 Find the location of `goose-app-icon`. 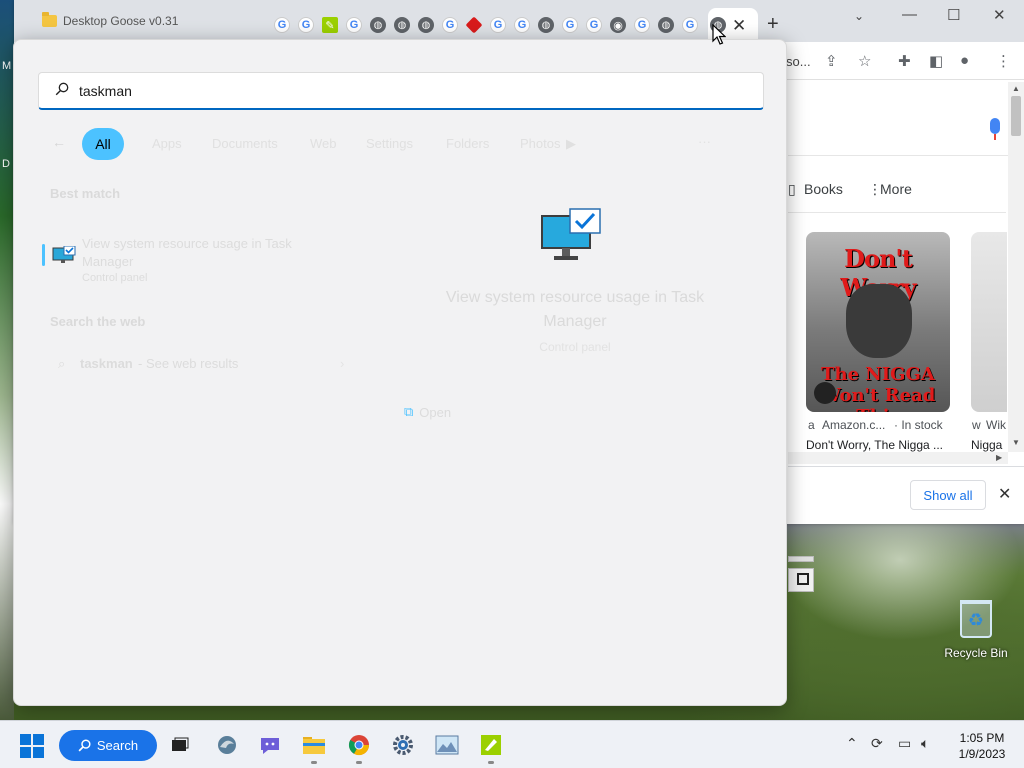

goose-app-icon is located at coordinates (491, 745).